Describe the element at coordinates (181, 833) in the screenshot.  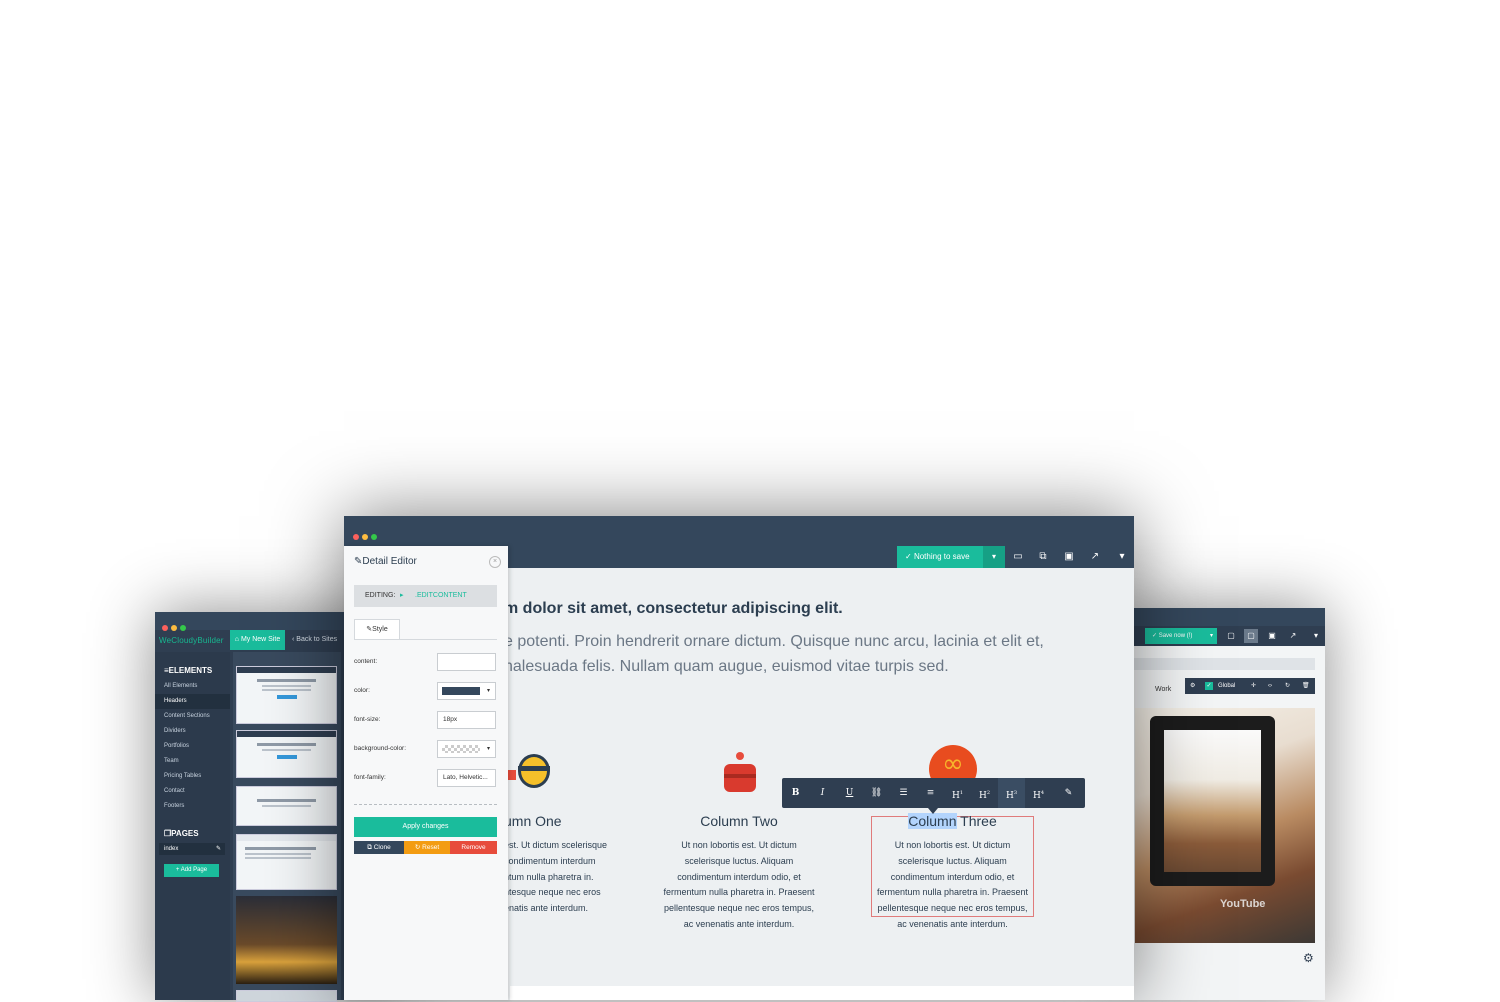
I see `pages-heading: ❐PAGES` at that location.